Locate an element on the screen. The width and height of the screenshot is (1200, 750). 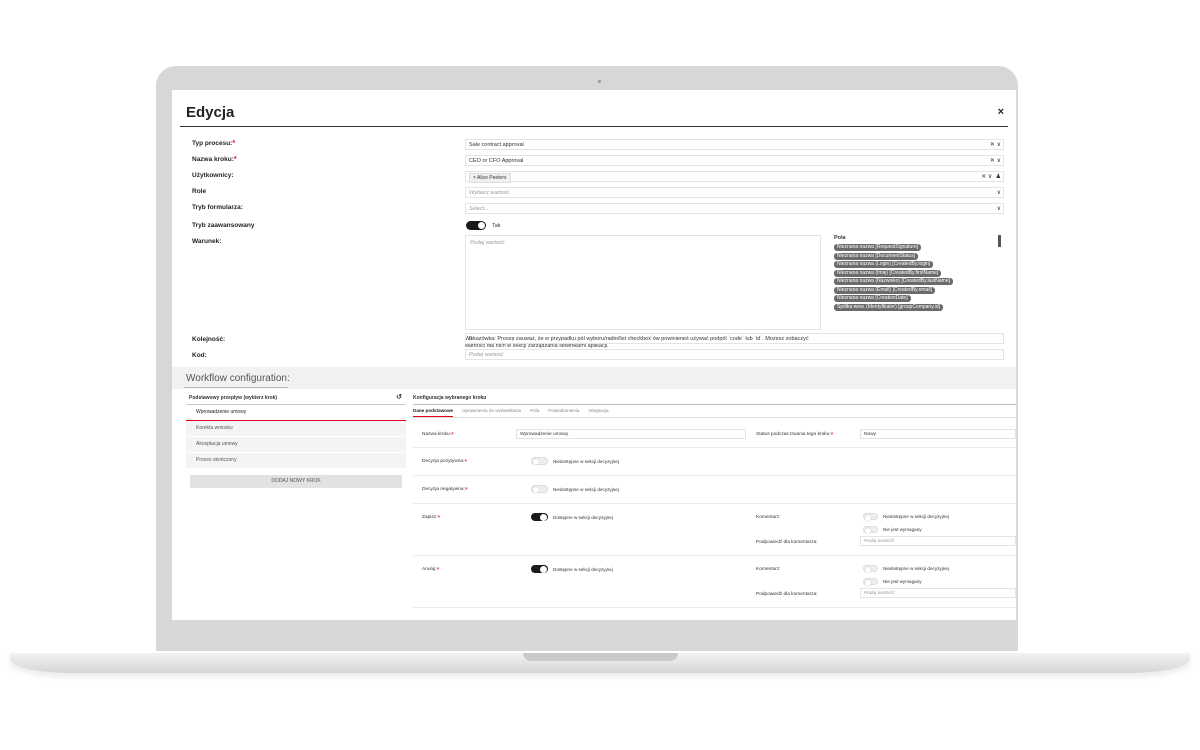
save-label: Zapisz:* is located at coordinates (431, 518).